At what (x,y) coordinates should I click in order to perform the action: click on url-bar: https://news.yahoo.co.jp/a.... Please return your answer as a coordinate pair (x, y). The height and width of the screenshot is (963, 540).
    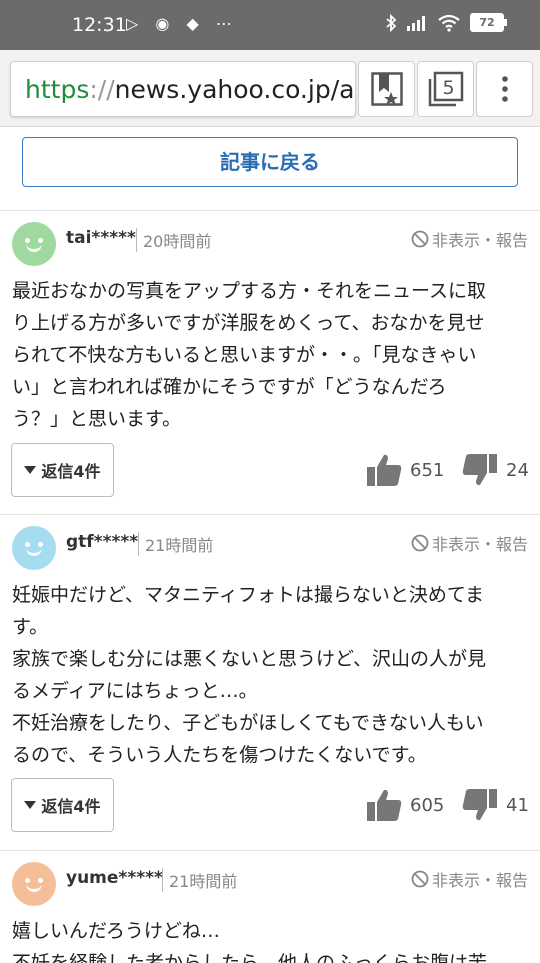
    Looking at the image, I should click on (183, 89).